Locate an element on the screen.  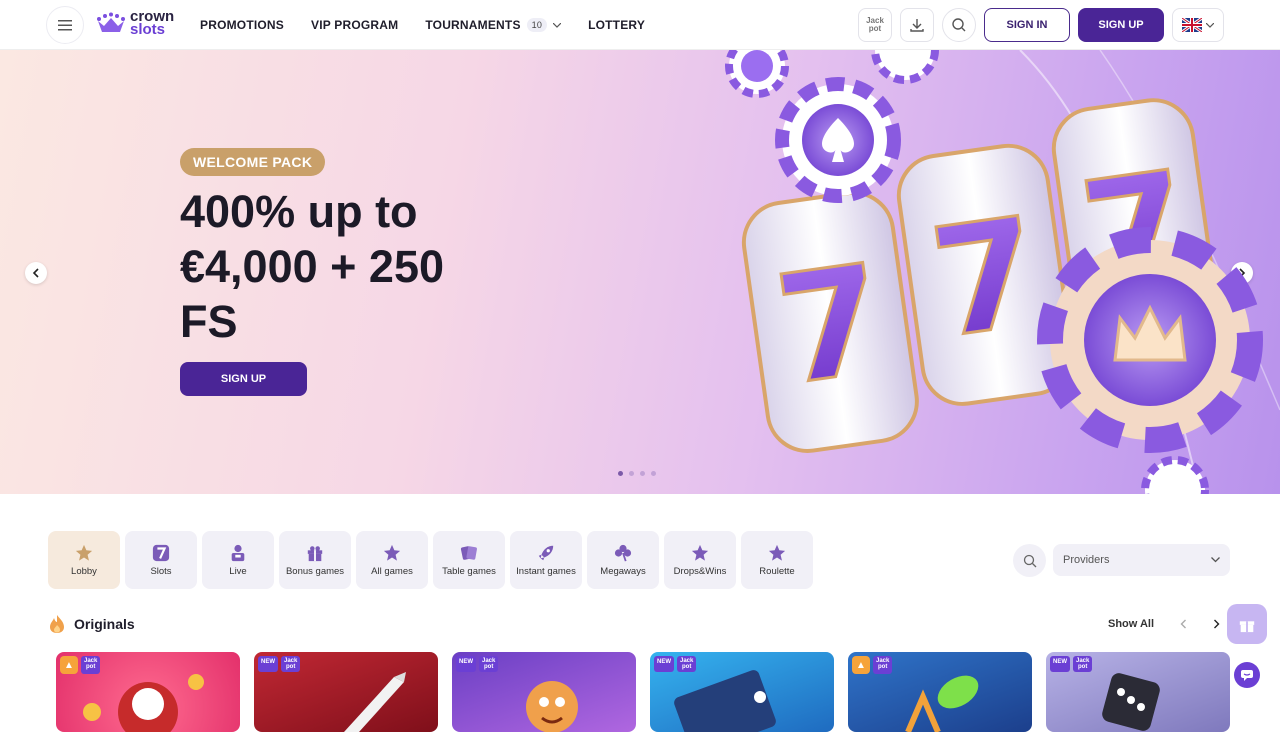
originals-heading: Originals is located at coordinates (91, 624).